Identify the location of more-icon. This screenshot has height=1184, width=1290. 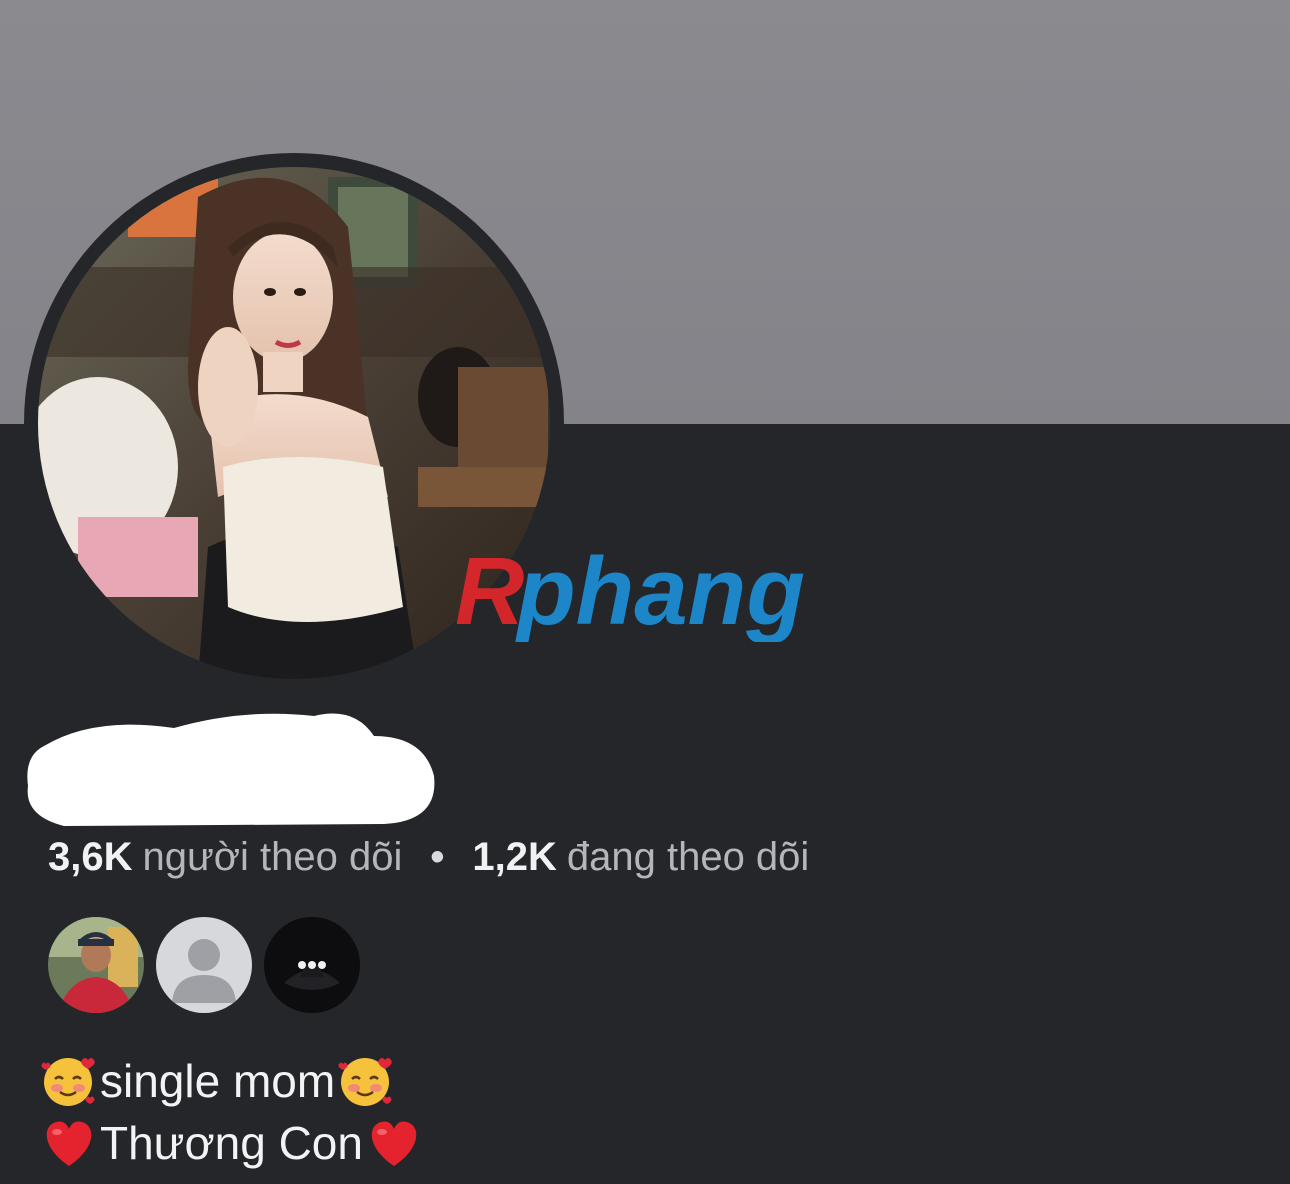
(312, 965).